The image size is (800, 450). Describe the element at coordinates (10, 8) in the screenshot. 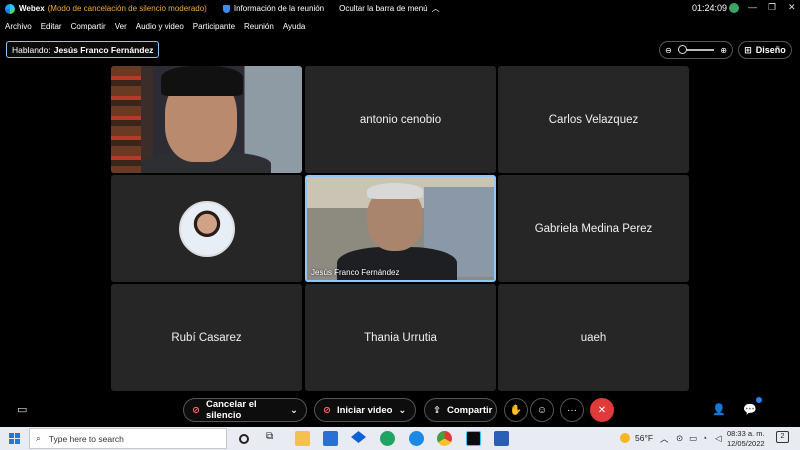

I see `webex-logo-icon` at that location.